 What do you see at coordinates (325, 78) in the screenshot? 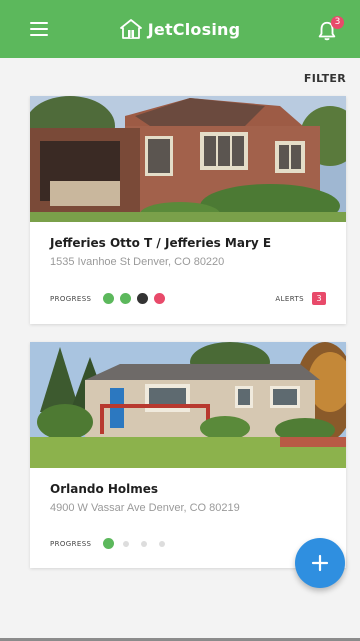
I see `filter-button: FILTER` at bounding box center [325, 78].